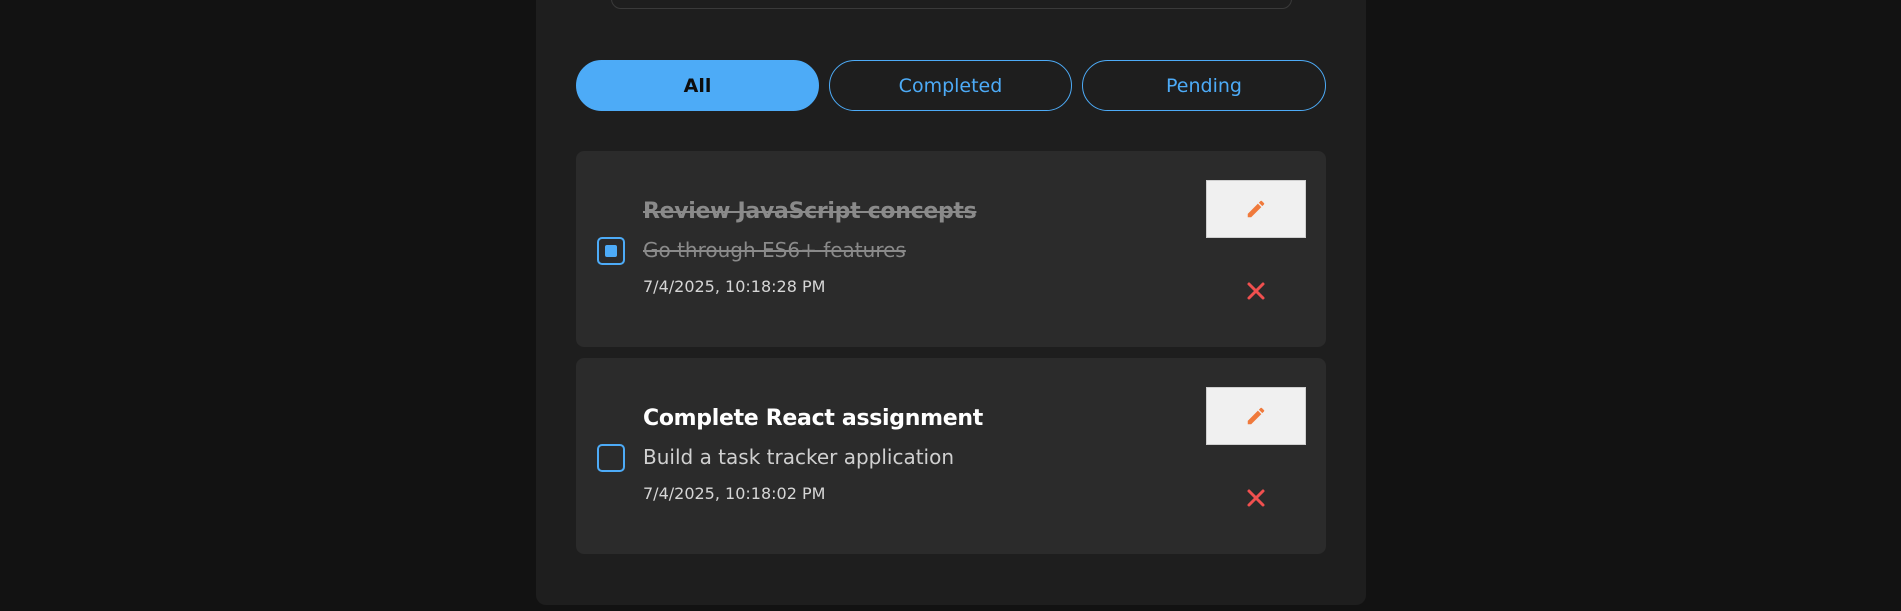 This screenshot has width=1901, height=611. I want to click on filter-all-button: All, so click(697, 85).